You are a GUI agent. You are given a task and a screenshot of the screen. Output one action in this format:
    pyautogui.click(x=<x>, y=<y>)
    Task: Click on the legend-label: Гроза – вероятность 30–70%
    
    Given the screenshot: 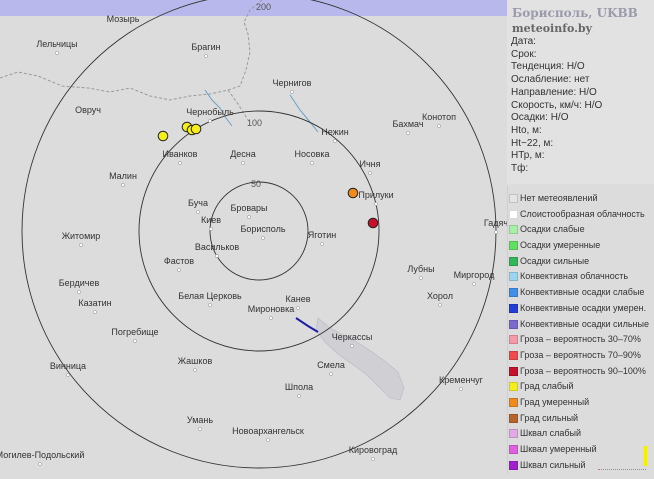 What is the action you would take?
    pyautogui.click(x=580, y=339)
    